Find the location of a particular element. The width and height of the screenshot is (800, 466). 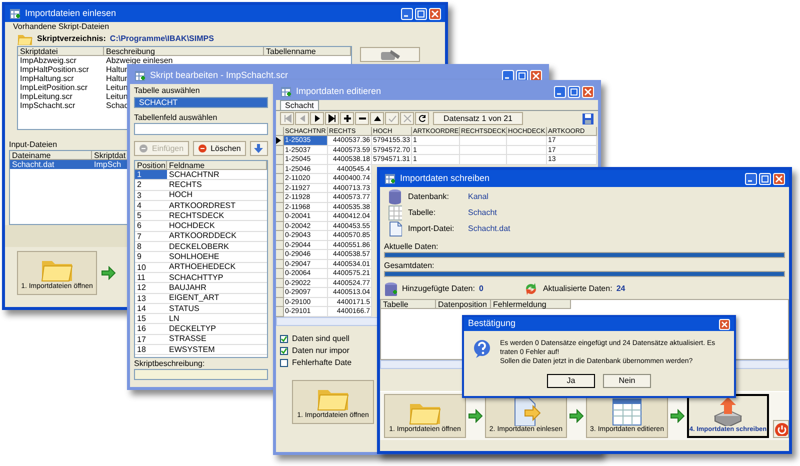

window-title: Bestätigung is located at coordinates (492, 324).